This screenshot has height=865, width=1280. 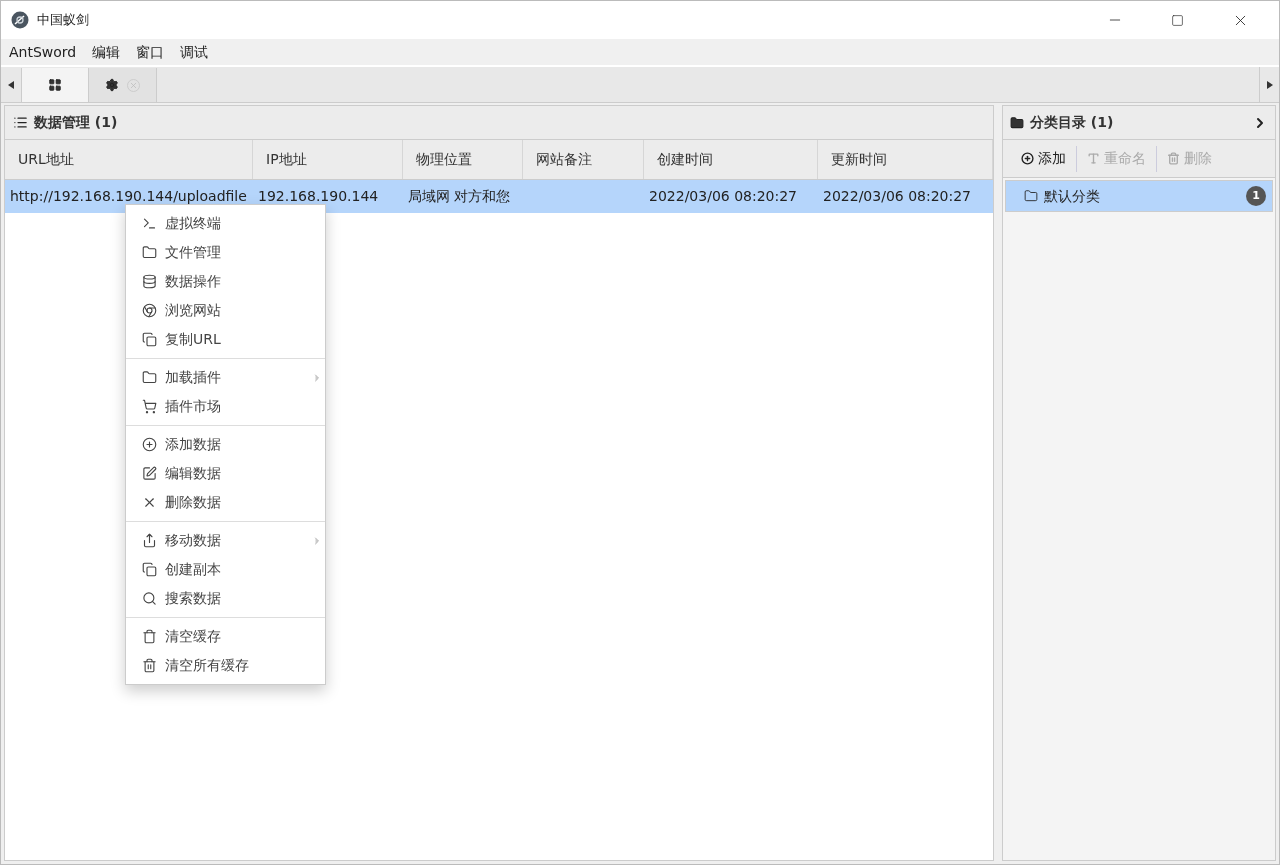 I want to click on panel-title: 分类目录 (1), so click(x=1072, y=122).